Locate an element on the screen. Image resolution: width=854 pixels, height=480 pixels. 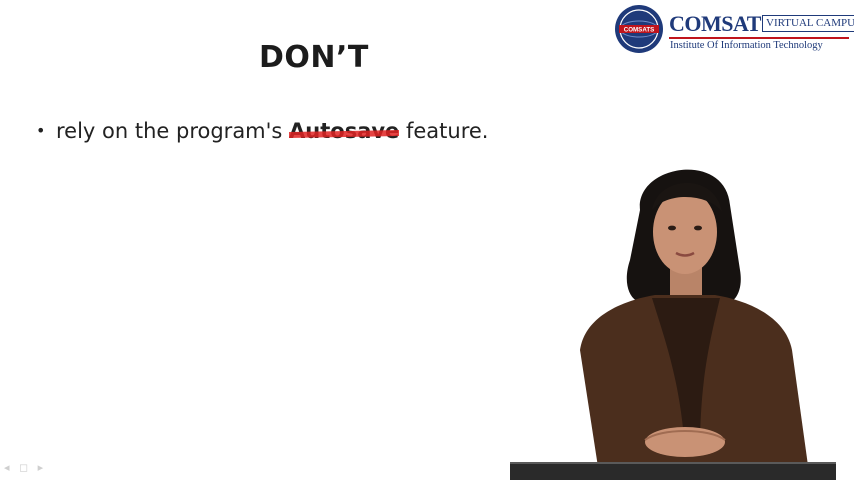
bullet-item: • rely on the program's Autosave feature. is located at coordinates (262, 131).